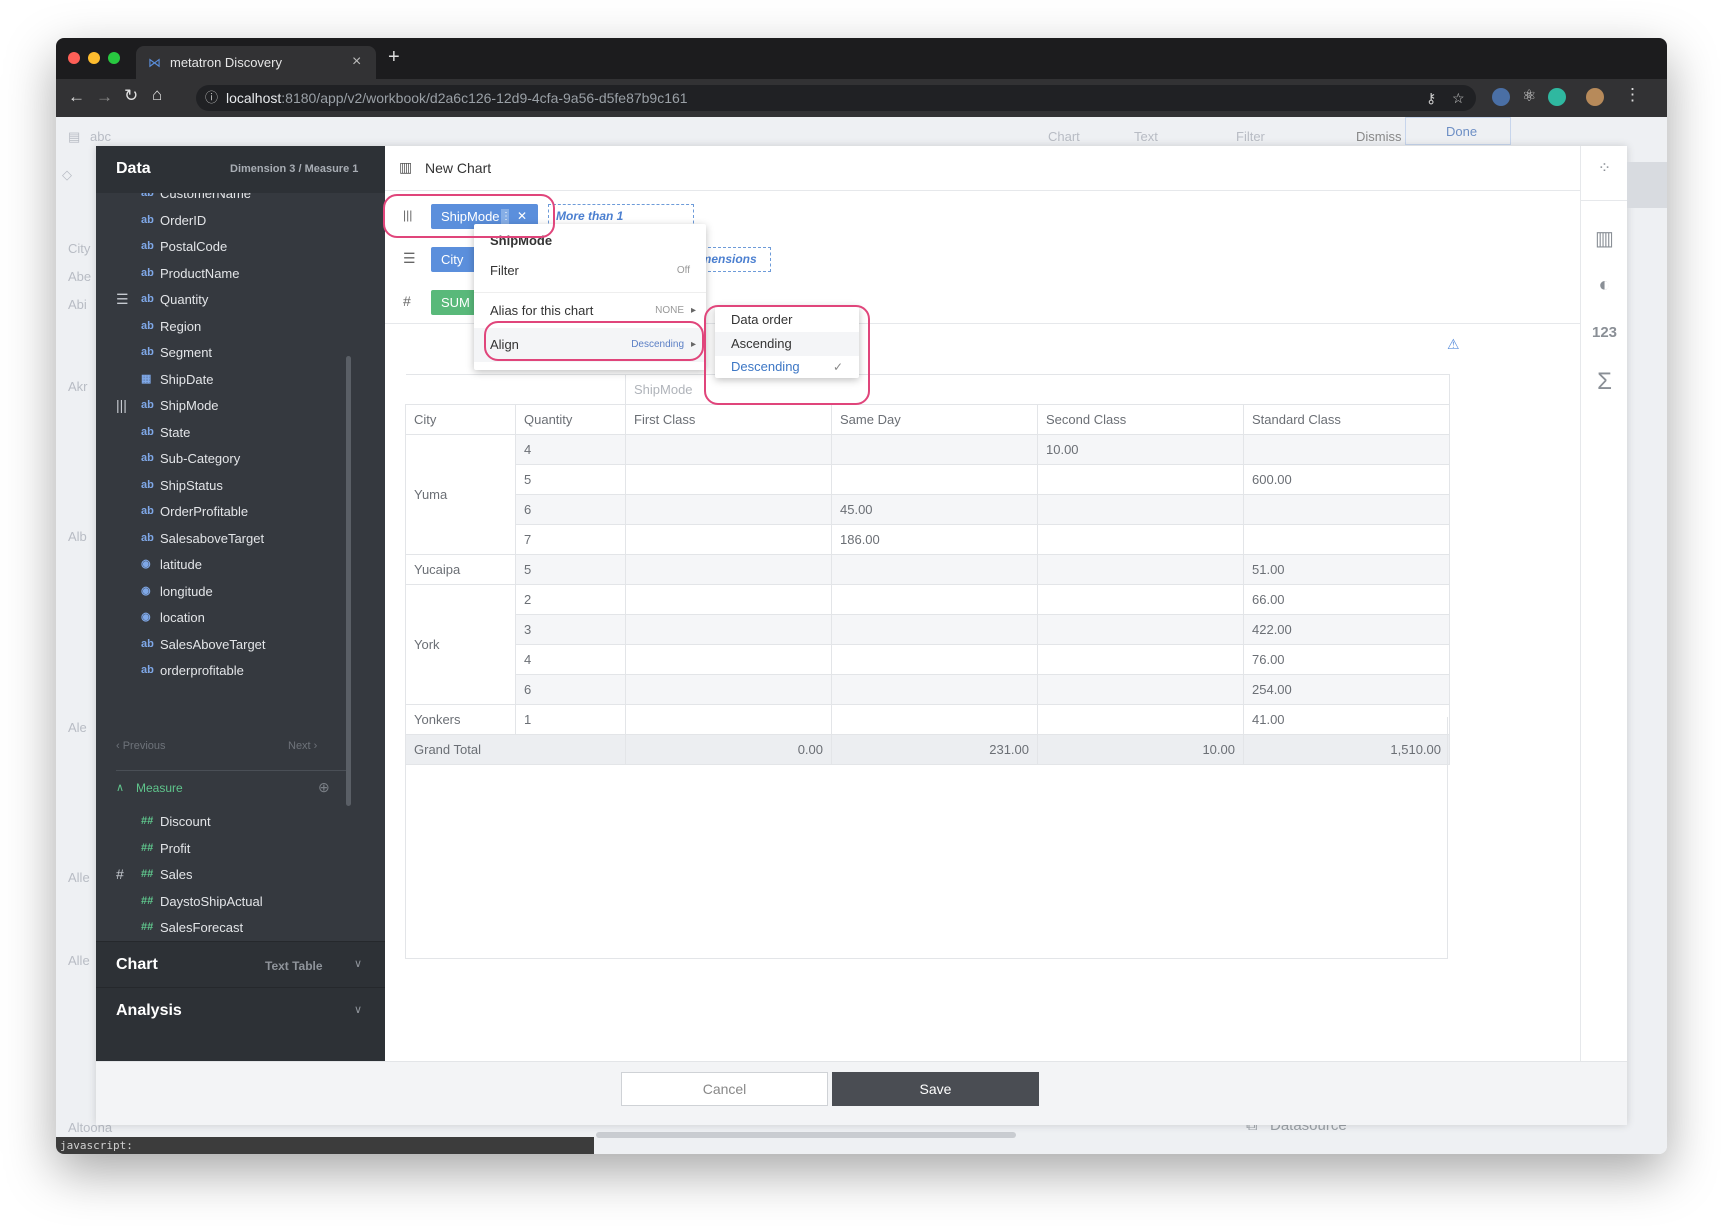  I want to click on measures-field: ## SalesForecast, so click(231, 927).